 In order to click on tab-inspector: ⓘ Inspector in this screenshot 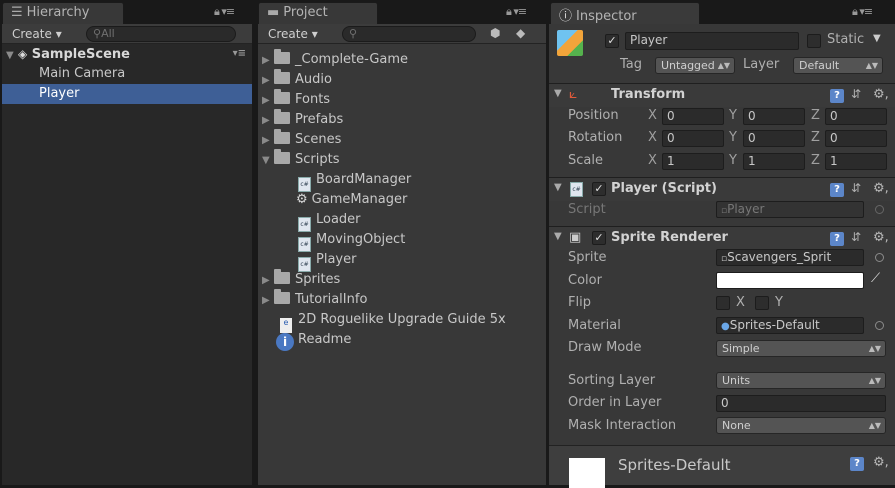, I will do `click(625, 13)`.